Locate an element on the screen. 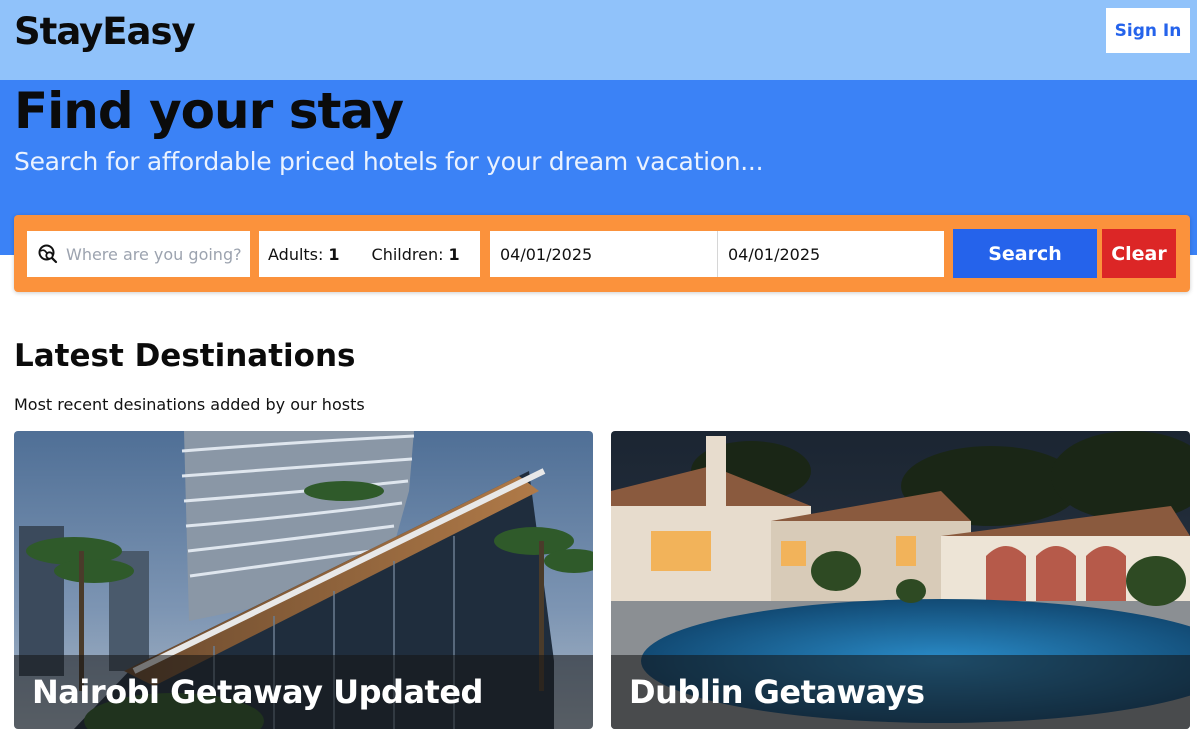 This screenshot has height=729, width=1197. destination-field is located at coordinates (138, 254).